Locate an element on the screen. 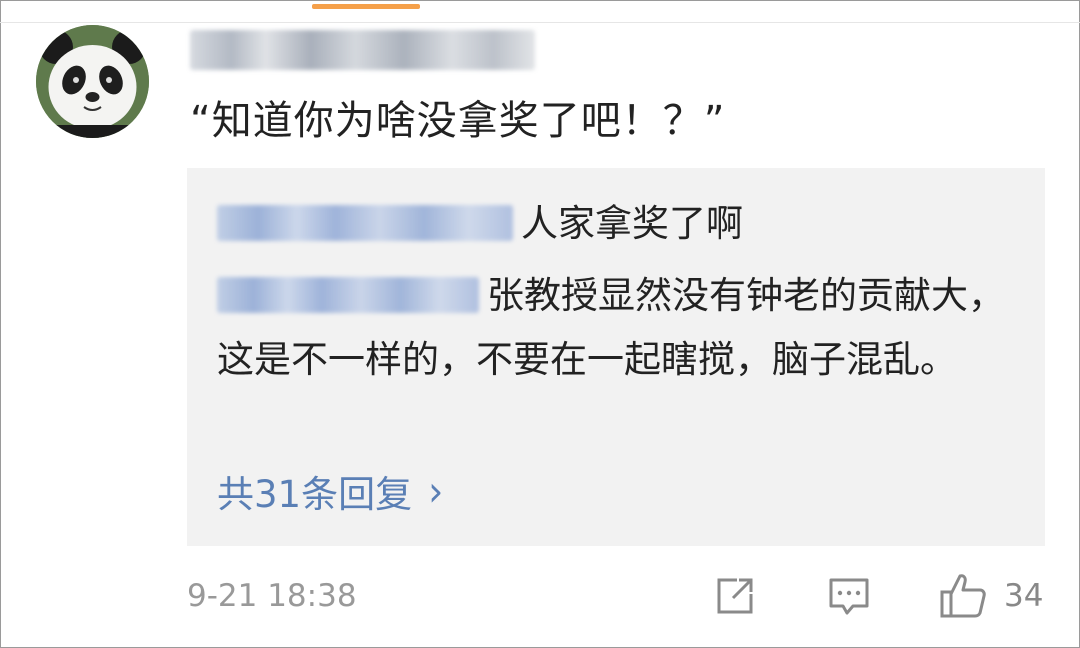 The height and width of the screenshot is (648, 1080). thumbs-up-icon is located at coordinates (963, 596).